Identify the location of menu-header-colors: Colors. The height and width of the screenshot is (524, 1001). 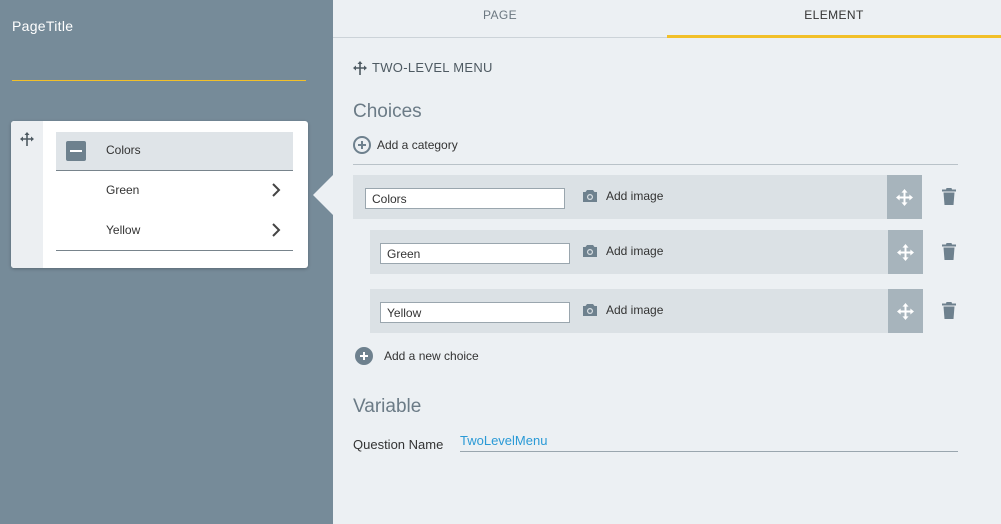
(174, 151).